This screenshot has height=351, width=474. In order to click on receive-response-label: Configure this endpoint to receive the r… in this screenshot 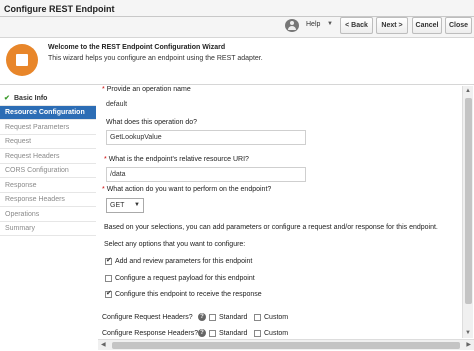, I will do `click(188, 294)`.